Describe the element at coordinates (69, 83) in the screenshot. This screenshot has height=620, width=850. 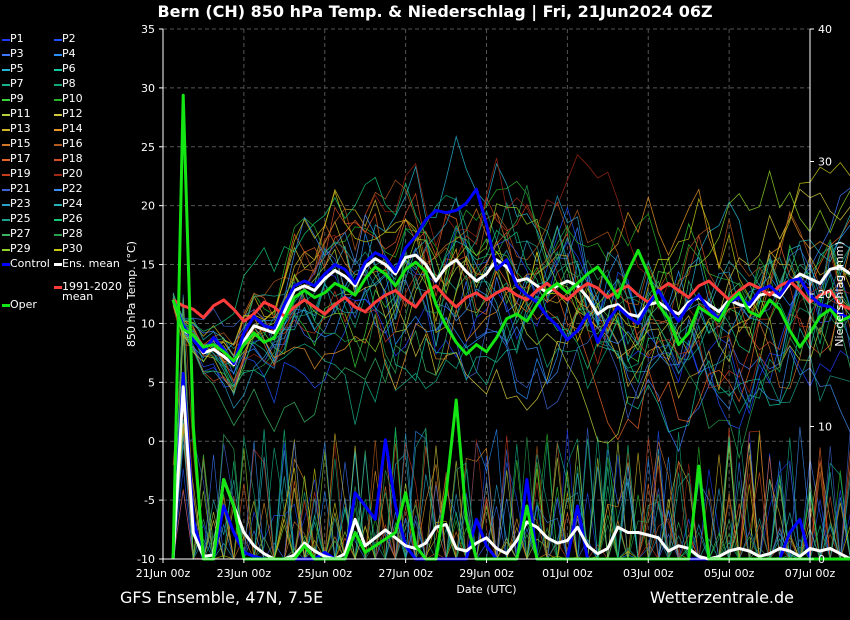
I see `legend-label: P8` at that location.